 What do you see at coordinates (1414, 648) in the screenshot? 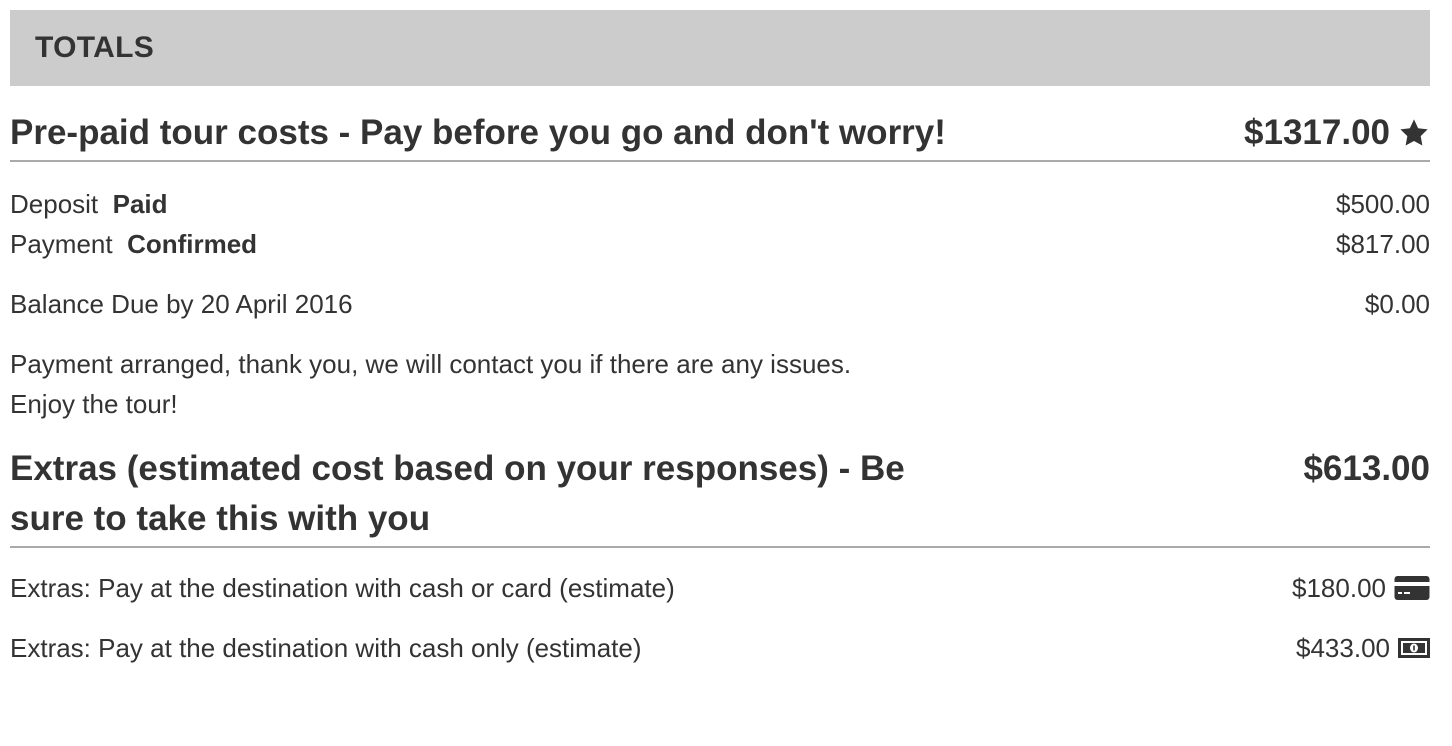
I see `banknote-icon` at bounding box center [1414, 648].